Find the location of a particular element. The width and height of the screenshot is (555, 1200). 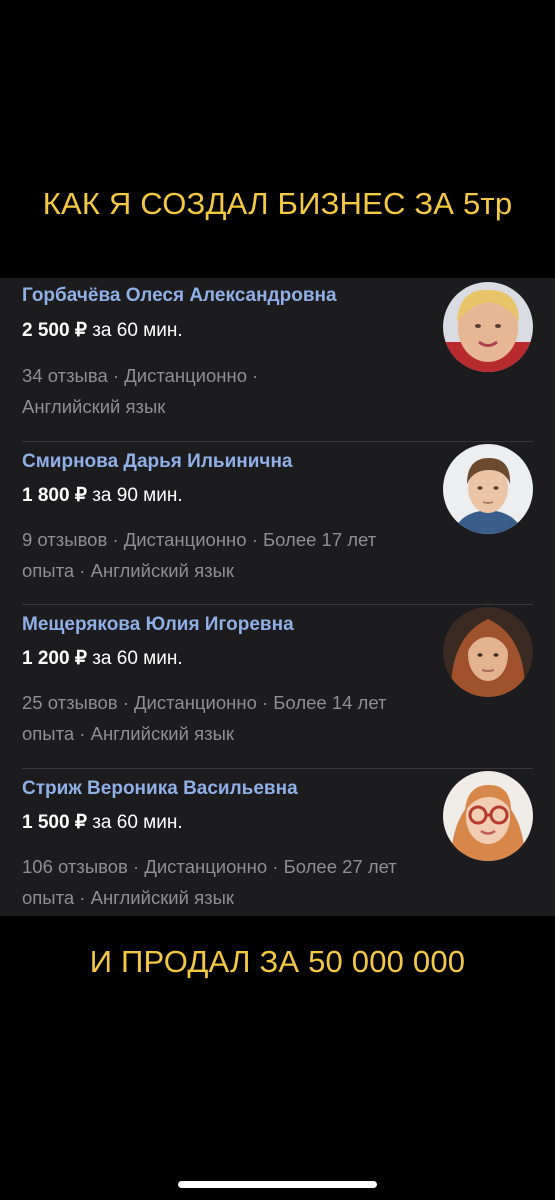

price-line: 2 500 ₽ за 60 мин. is located at coordinates (102, 331).